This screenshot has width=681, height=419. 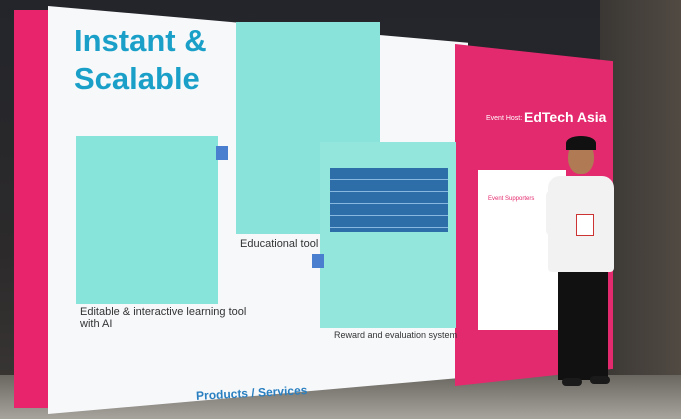 What do you see at coordinates (504, 118) in the screenshot?
I see `event-host-label: Event Host:` at bounding box center [504, 118].